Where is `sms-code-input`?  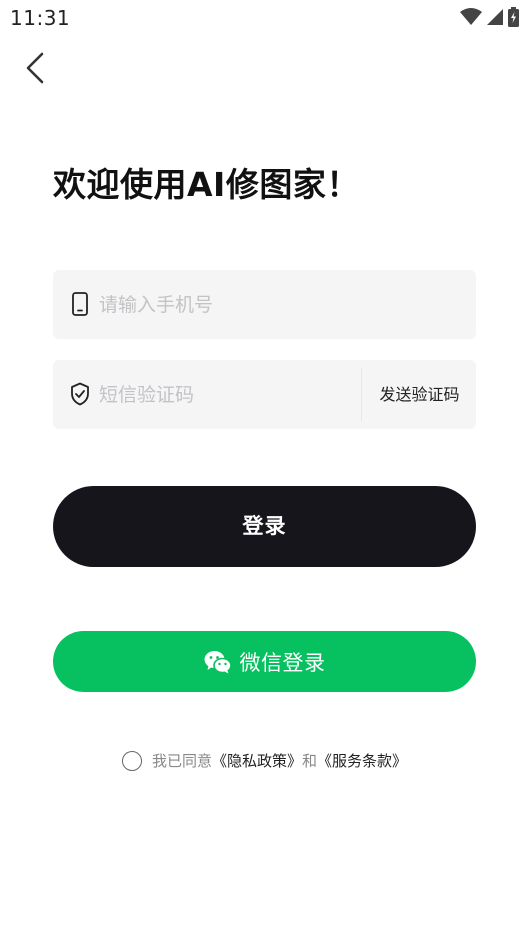
sms-code-input is located at coordinates (224, 394).